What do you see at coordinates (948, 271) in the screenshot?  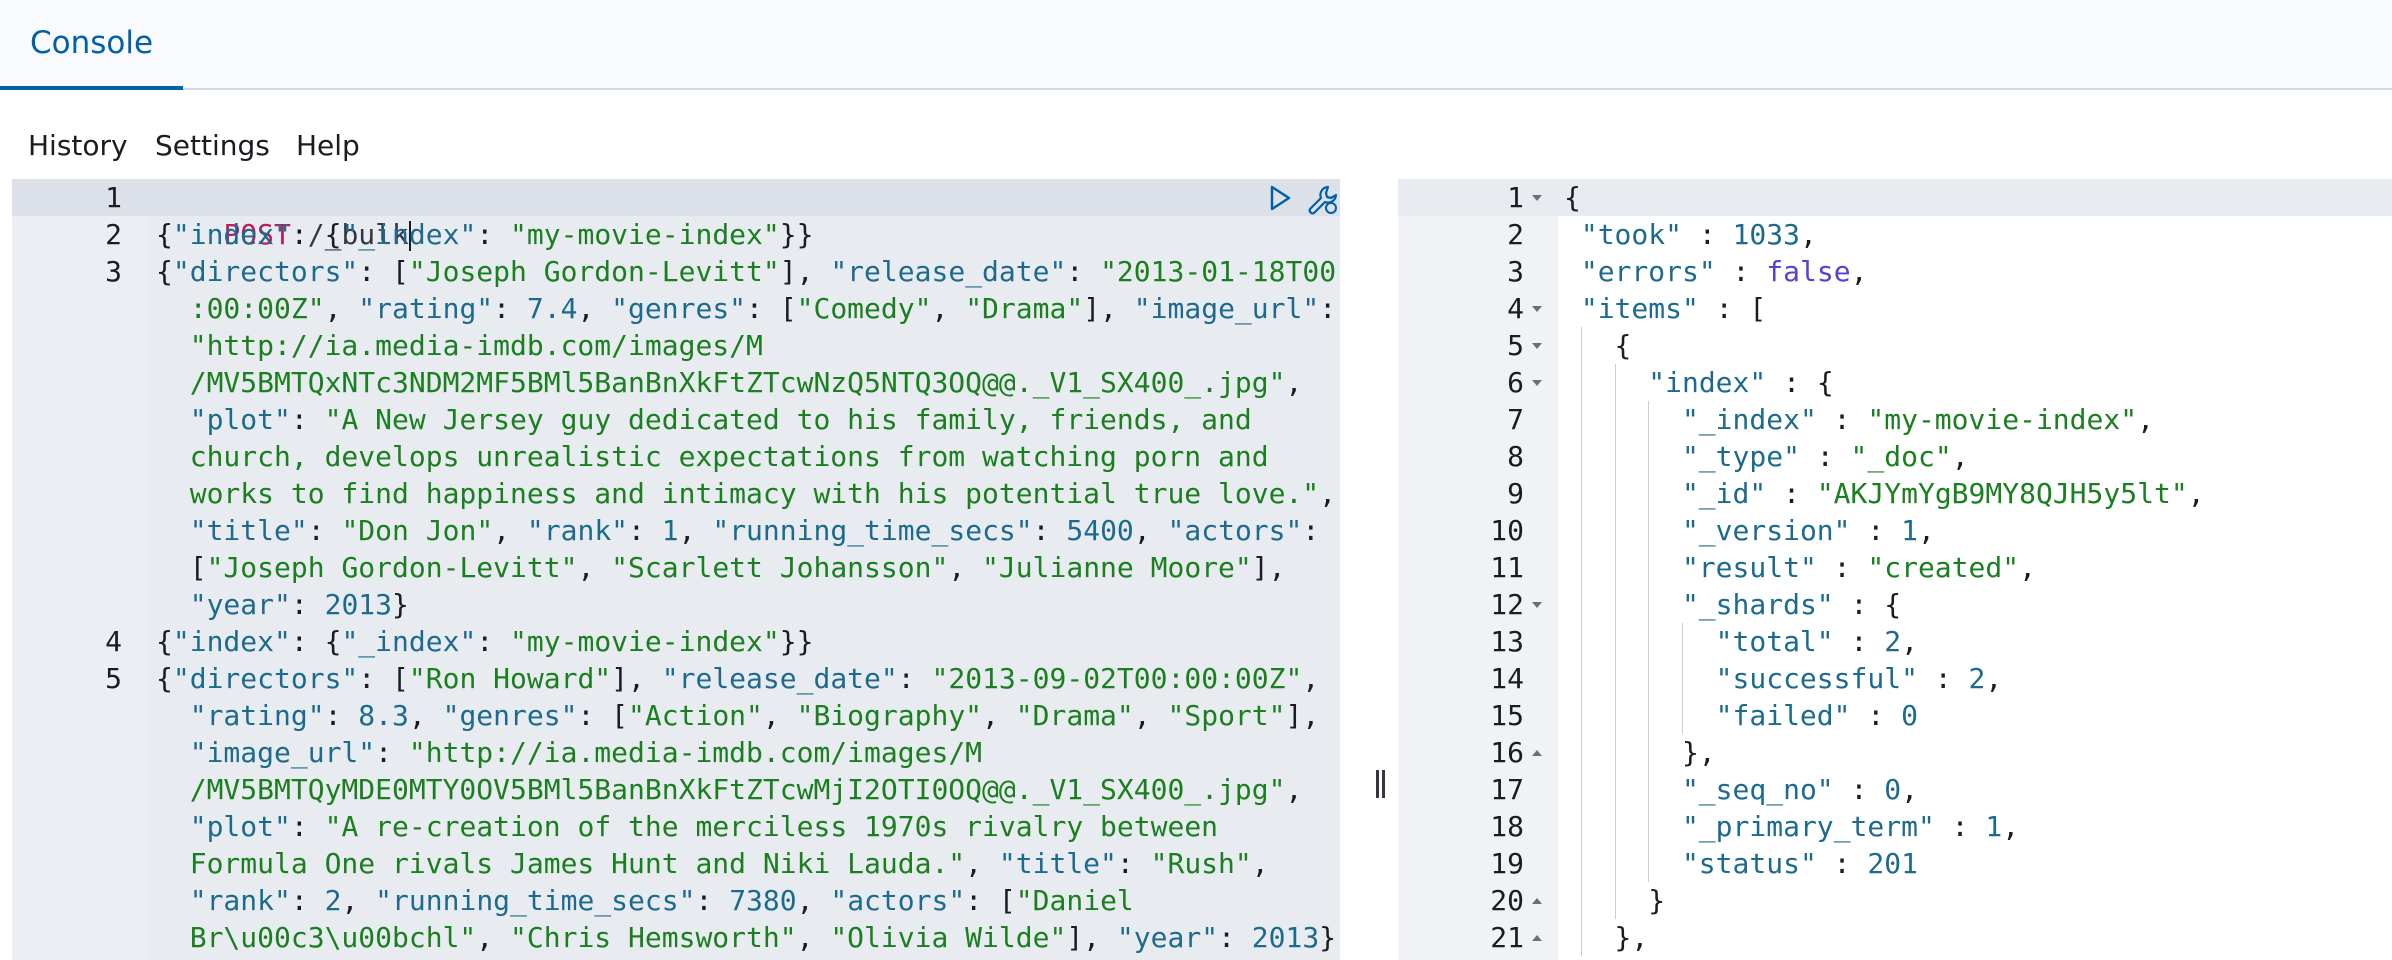 I see `code-token: "release_date"` at bounding box center [948, 271].